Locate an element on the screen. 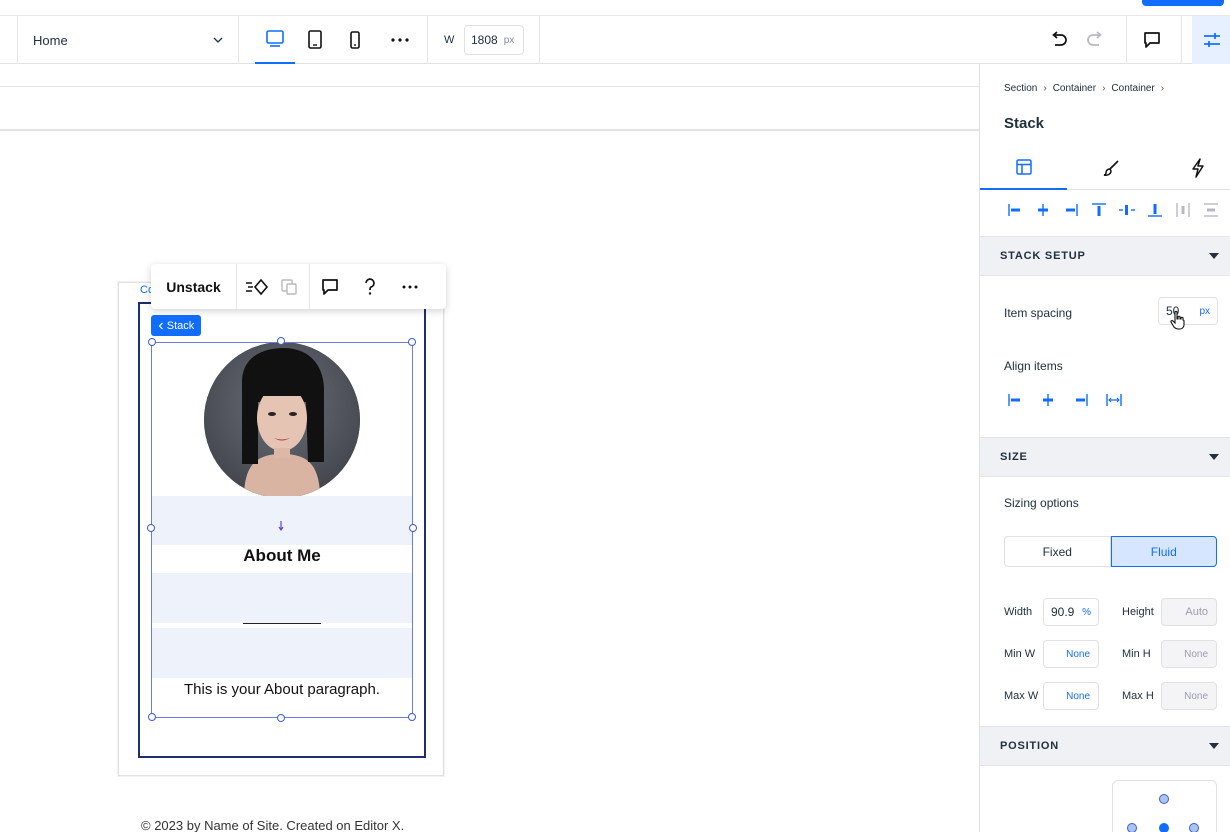  stack-selection-box is located at coordinates (282, 530).